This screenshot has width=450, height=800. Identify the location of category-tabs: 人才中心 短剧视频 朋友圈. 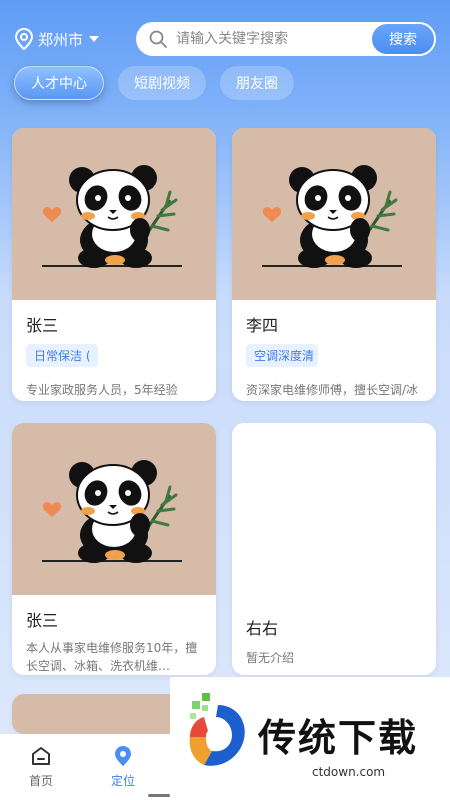
(154, 83).